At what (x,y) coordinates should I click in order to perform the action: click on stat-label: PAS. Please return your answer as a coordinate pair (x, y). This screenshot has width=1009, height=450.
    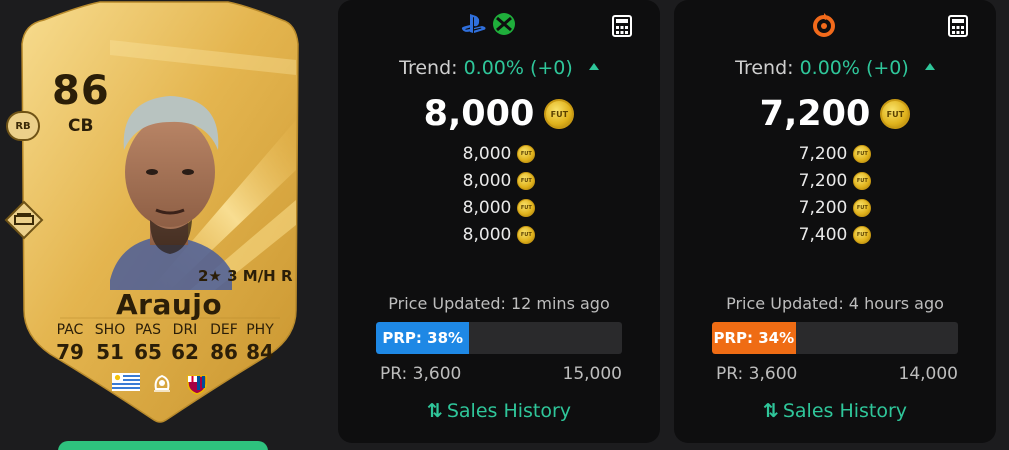
    Looking at the image, I should click on (147, 330).